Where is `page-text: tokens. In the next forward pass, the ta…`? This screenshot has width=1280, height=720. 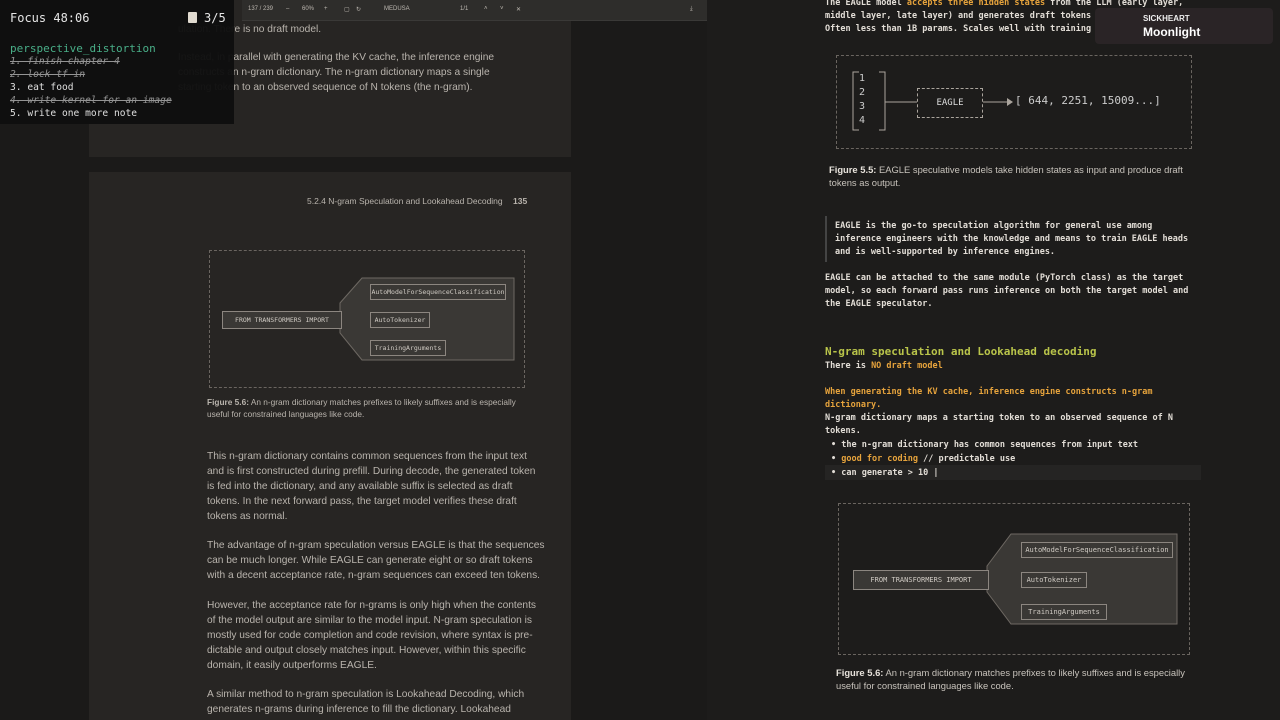 page-text: tokens. In the next forward pass, the ta… is located at coordinates (362, 501).